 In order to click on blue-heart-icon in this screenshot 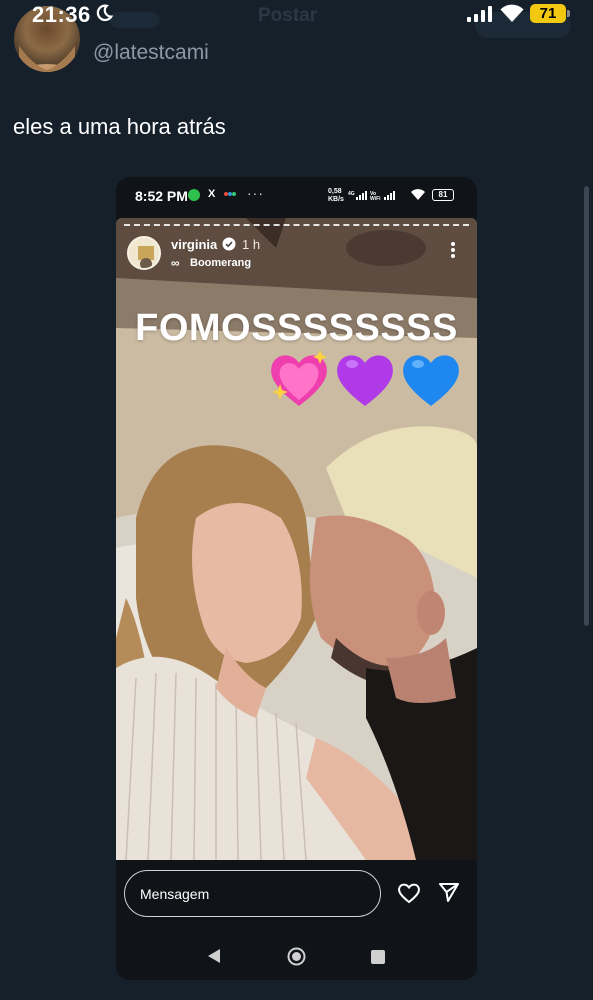, I will do `click(431, 380)`.